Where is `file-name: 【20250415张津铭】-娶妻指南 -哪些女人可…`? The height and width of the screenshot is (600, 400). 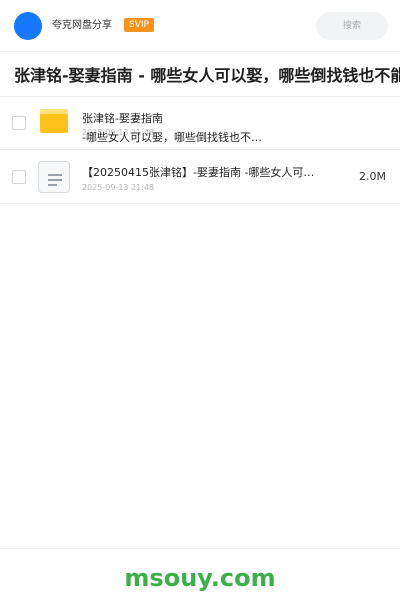
file-name: 【20250415张津铭】-娶妻指南 -哪些女人可… is located at coordinates (198, 173).